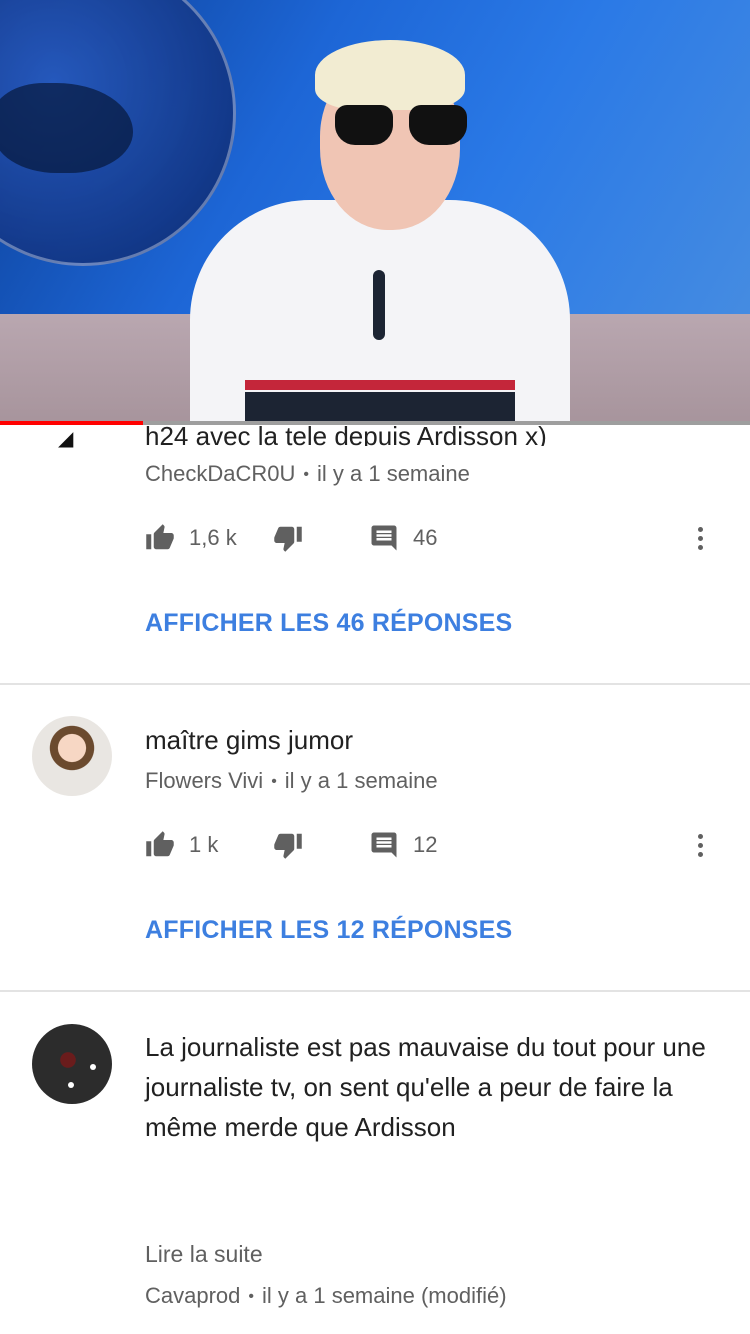 The image size is (750, 1334). What do you see at coordinates (192, 1295) in the screenshot?
I see `comment-author: Cavaprod` at bounding box center [192, 1295].